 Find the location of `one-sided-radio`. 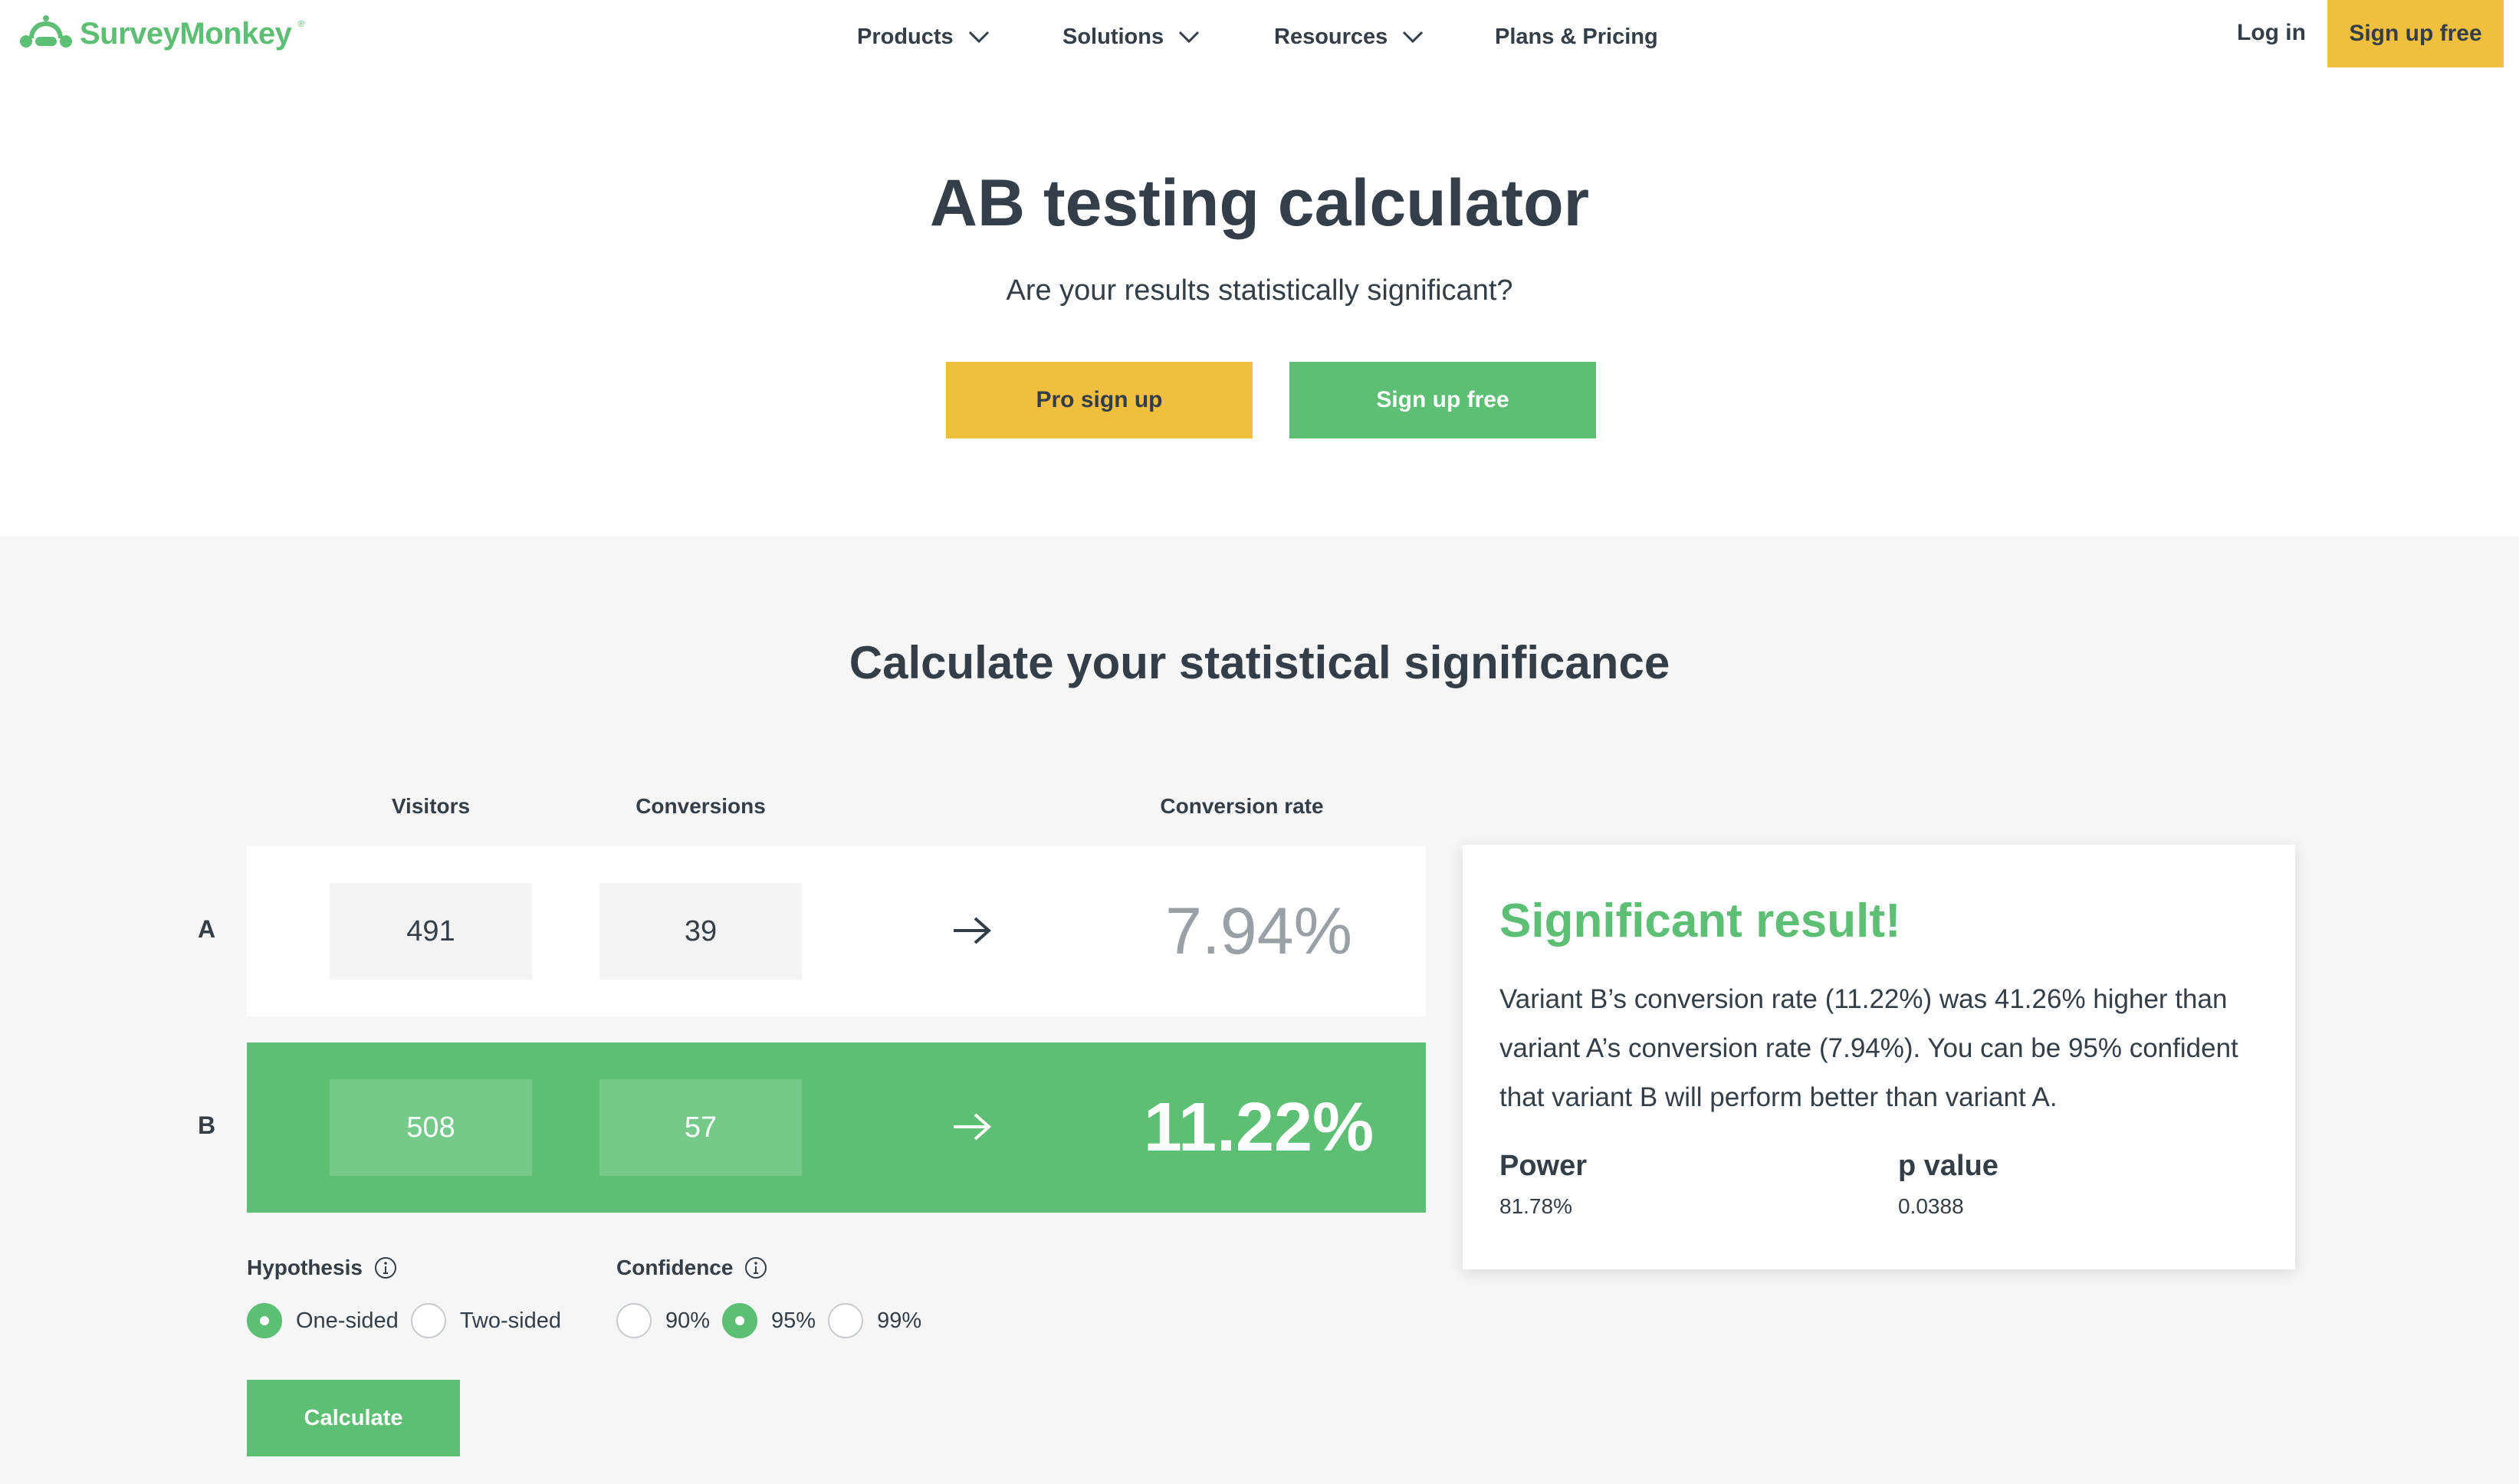

one-sided-radio is located at coordinates (264, 1320).